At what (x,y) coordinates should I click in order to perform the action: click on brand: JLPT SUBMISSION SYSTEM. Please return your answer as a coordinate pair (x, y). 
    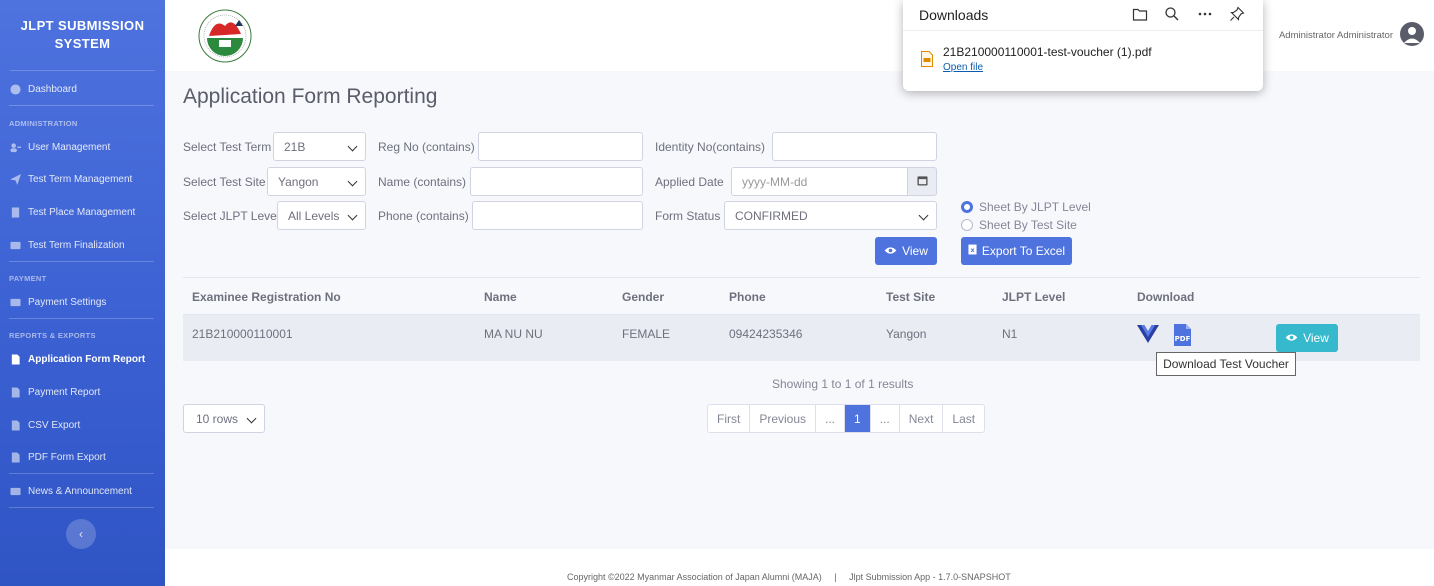
    Looking at the image, I should click on (82, 35).